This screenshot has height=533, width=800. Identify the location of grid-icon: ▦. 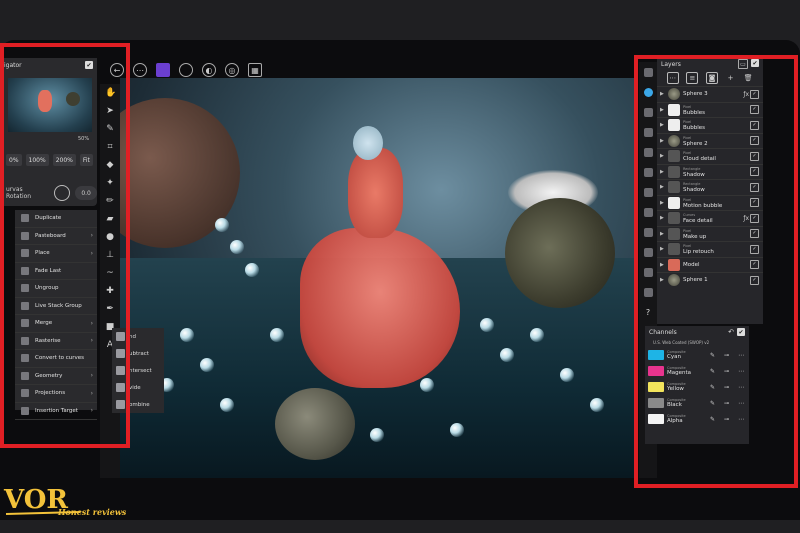
(255, 70).